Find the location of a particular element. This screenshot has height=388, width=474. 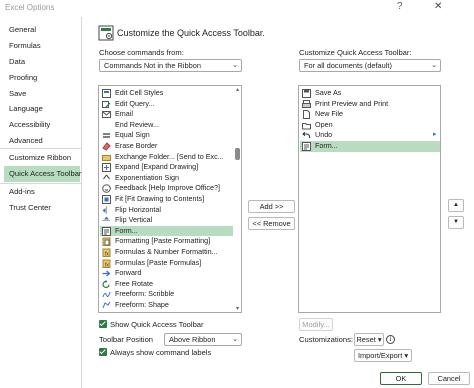

add-button: Add >> is located at coordinates (271, 206).